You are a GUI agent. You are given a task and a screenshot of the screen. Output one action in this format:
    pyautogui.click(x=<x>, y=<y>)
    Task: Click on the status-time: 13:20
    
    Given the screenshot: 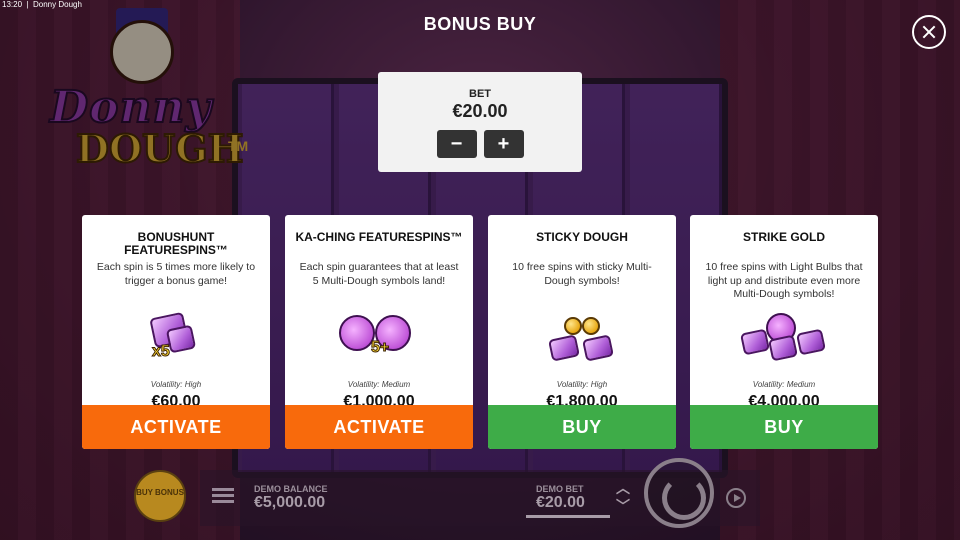 What is the action you would take?
    pyautogui.click(x=12, y=4)
    